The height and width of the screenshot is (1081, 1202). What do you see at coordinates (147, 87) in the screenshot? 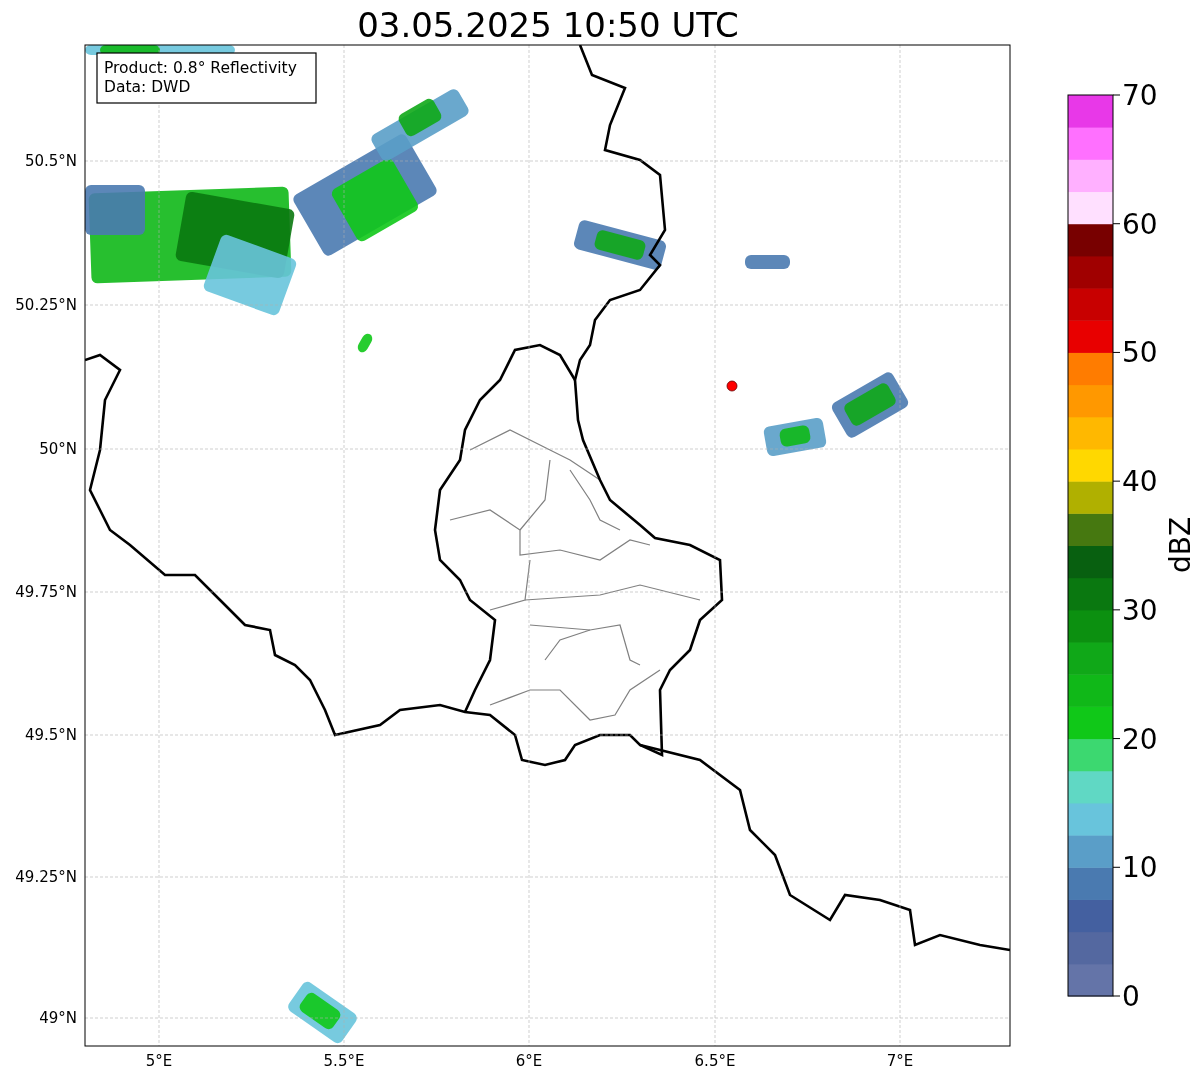
I see `info-text: Data: DWD` at bounding box center [147, 87].